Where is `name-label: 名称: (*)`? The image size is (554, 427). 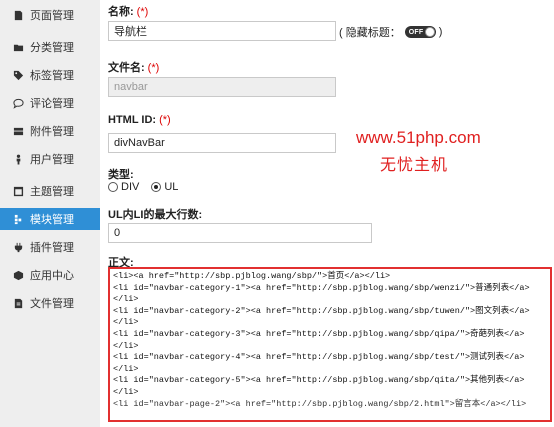 name-label: 名称: (*) is located at coordinates (128, 12).